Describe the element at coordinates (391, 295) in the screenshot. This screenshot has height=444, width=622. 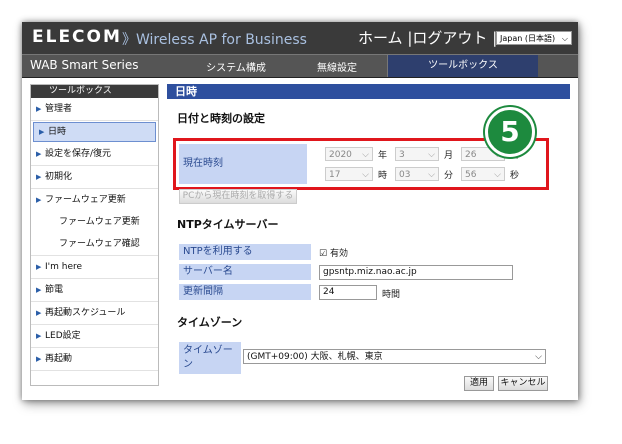
I see `interval-unit: 時間` at that location.